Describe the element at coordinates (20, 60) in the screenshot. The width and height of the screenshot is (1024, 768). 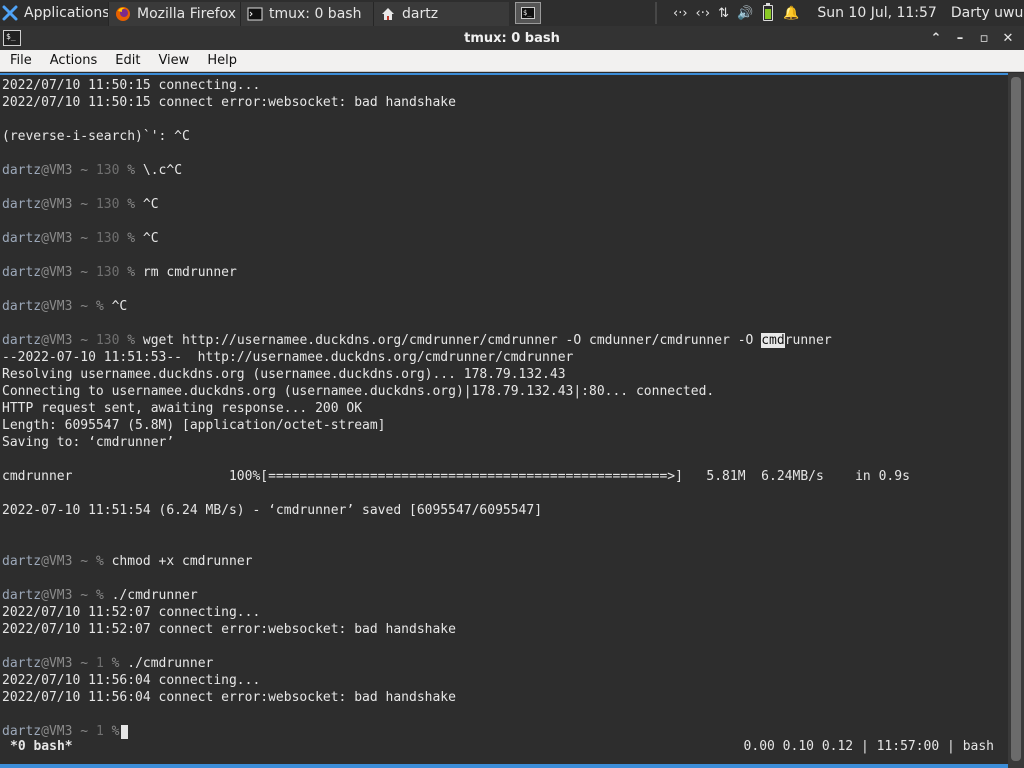
I see `menu-file: File` at that location.